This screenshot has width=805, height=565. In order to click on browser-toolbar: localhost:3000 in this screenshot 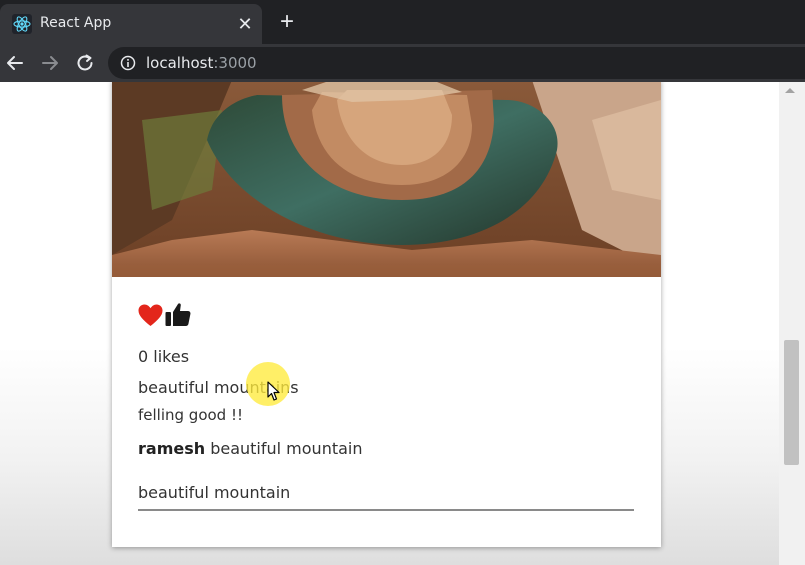, I will do `click(402, 63)`.